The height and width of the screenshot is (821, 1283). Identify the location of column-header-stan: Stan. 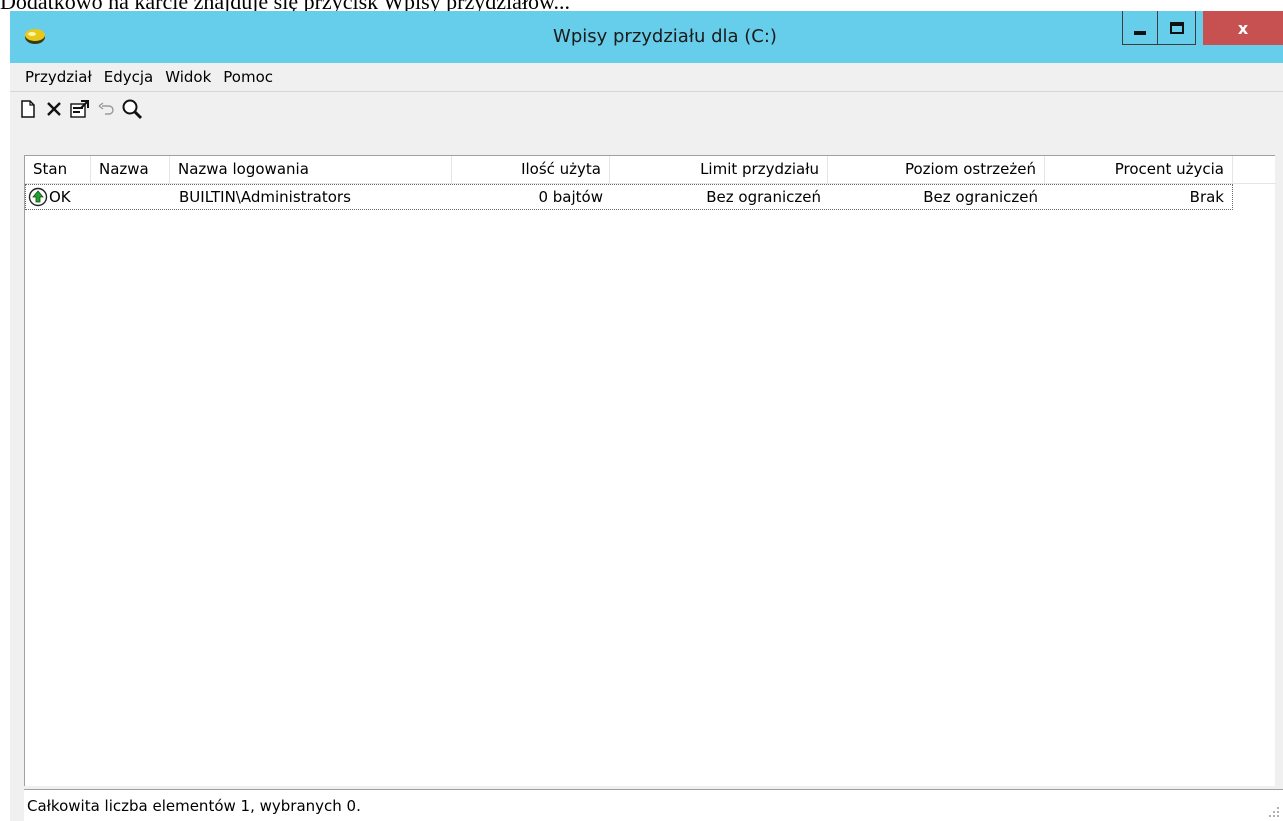
(58, 170).